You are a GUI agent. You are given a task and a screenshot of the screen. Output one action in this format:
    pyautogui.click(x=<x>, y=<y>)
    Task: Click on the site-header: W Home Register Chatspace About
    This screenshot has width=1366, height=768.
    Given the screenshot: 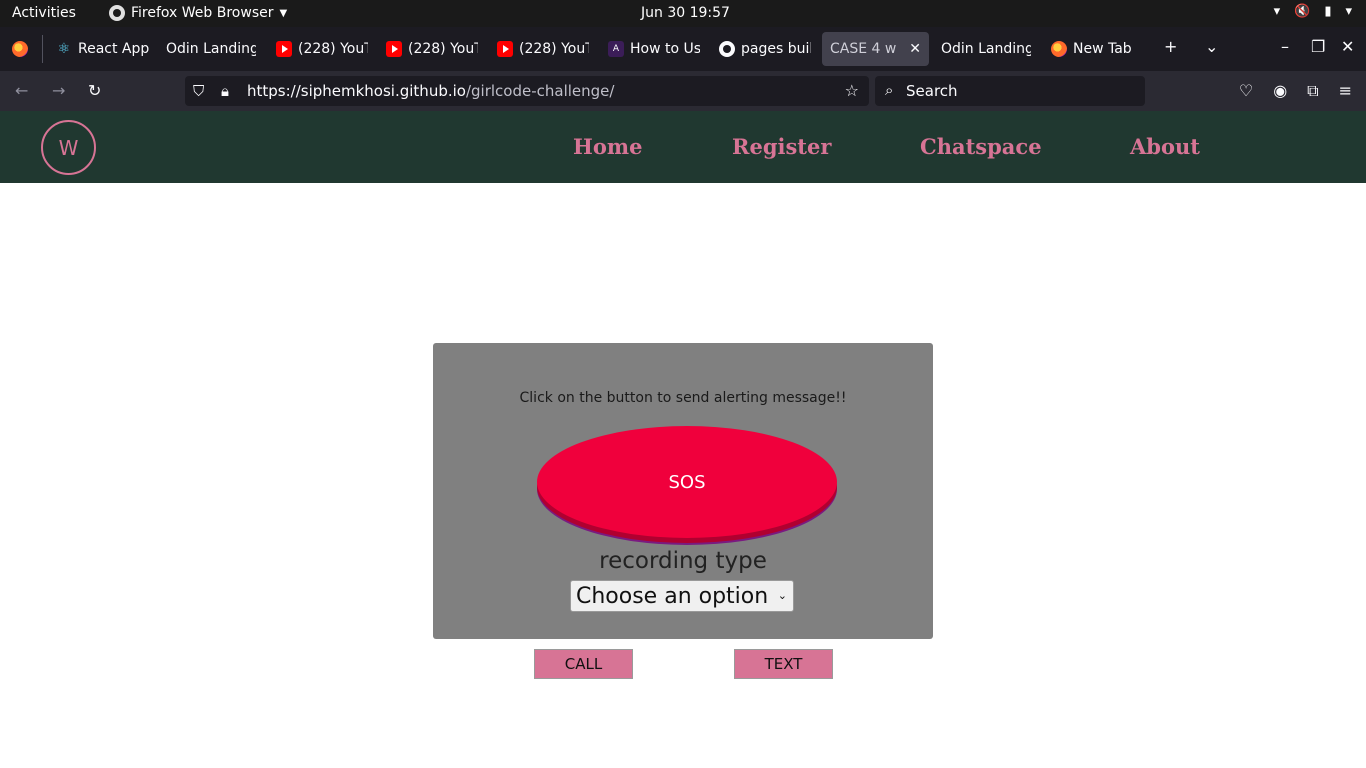 What is the action you would take?
    pyautogui.click(x=683, y=147)
    